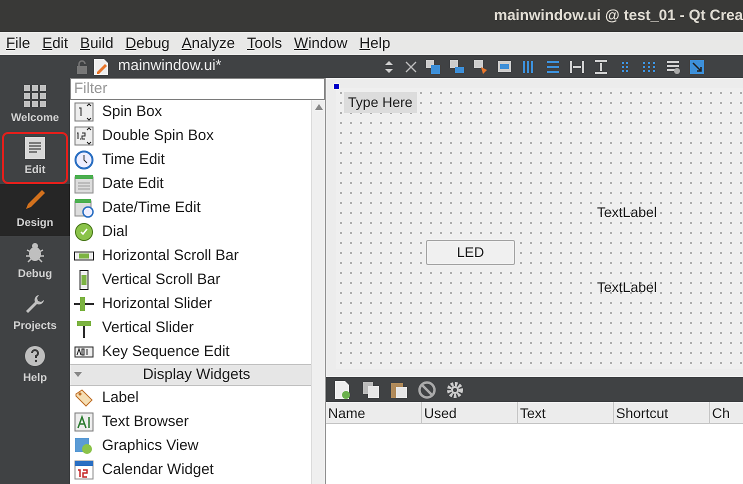 This screenshot has height=484, width=743. I want to click on column-header: Ch, so click(726, 412).